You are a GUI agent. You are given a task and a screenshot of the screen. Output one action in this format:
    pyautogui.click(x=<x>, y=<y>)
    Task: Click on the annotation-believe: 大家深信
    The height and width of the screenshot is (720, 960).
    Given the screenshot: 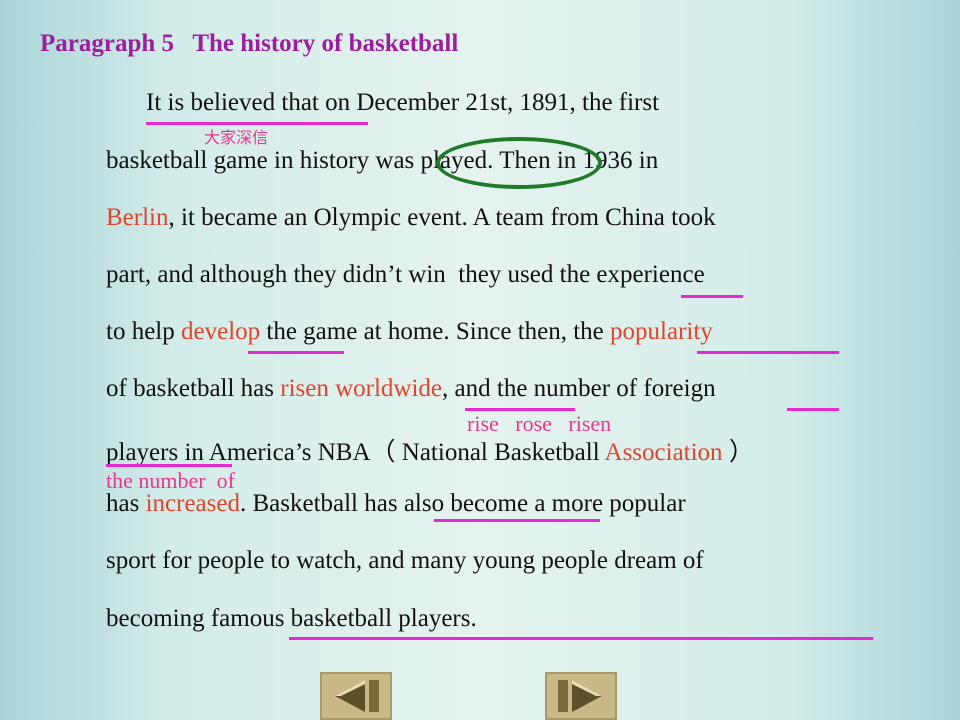 What is the action you would take?
    pyautogui.click(x=236, y=137)
    